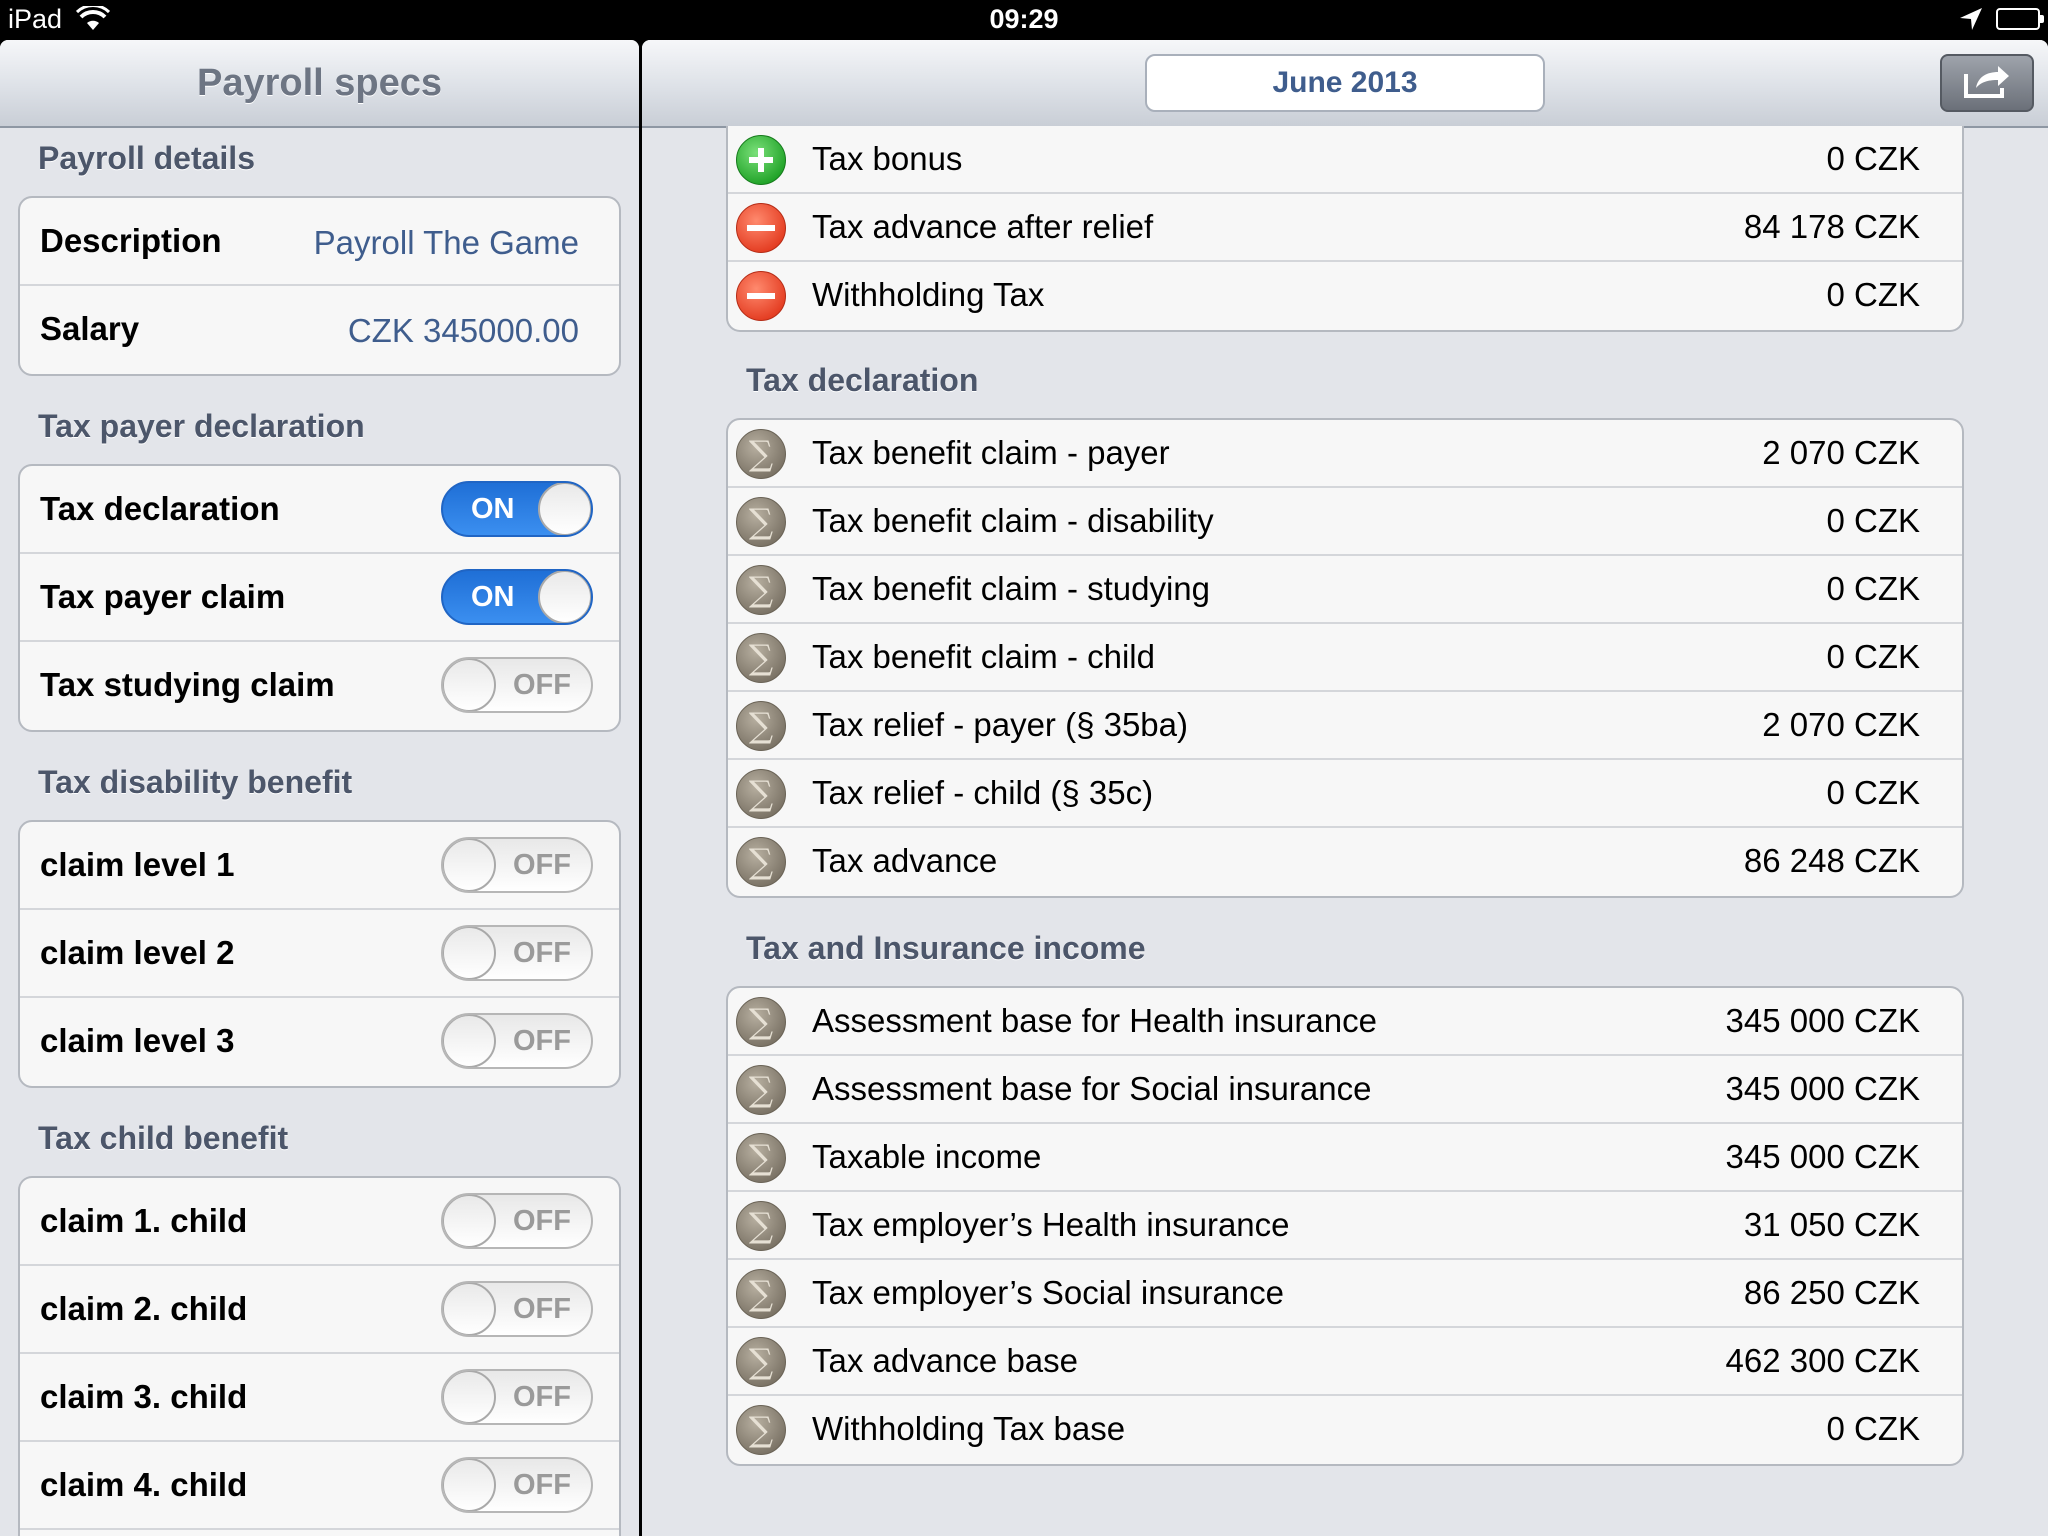 Image resolution: width=2048 pixels, height=1536 pixels. I want to click on claim-level-1-toggle: OFF, so click(517, 865).